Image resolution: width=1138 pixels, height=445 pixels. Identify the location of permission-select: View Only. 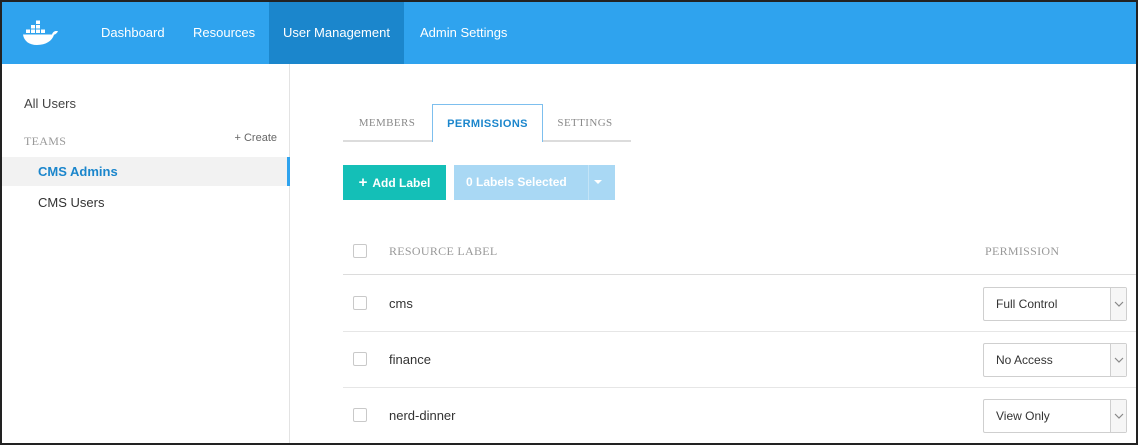
(1055, 416).